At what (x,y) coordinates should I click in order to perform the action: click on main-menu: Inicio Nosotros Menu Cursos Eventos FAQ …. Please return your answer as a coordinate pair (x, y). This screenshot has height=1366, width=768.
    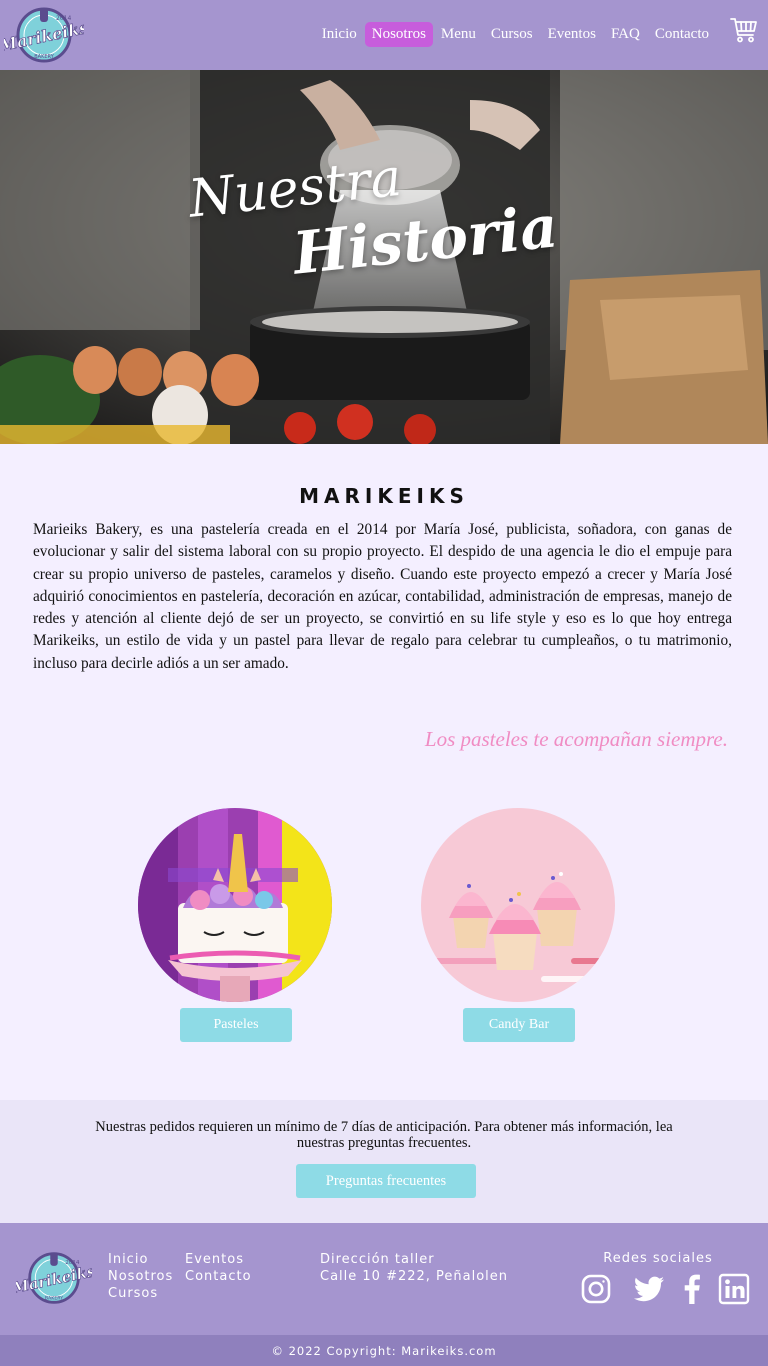
    Looking at the image, I should click on (515, 34).